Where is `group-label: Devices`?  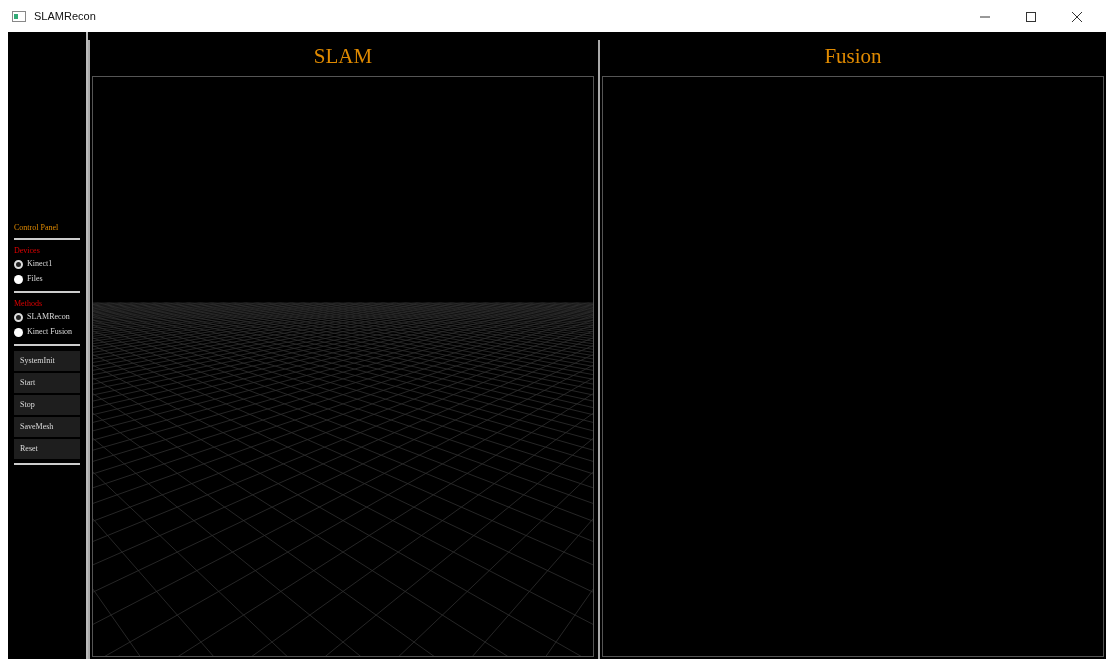 group-label: Devices is located at coordinates (27, 250).